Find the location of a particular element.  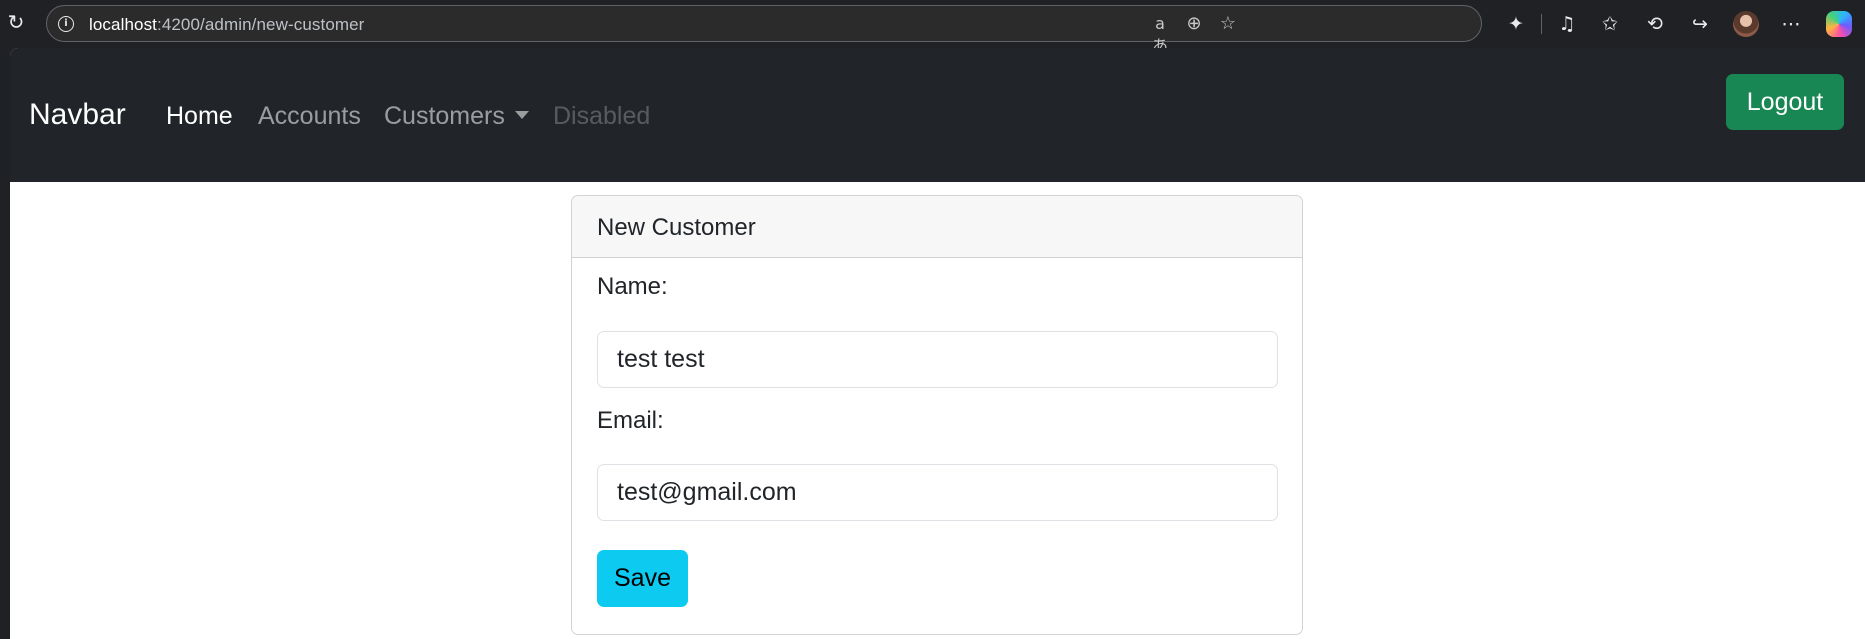

nav-link-customers-label: Customers is located at coordinates (444, 116).